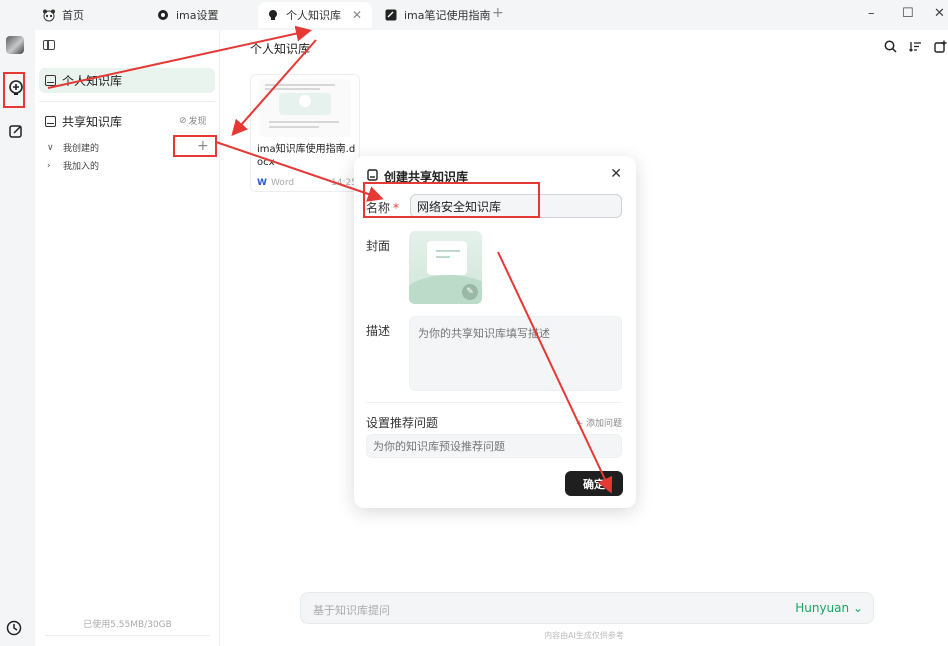  What do you see at coordinates (939, 13) in the screenshot?
I see `window-close-button: ✕` at bounding box center [939, 13].